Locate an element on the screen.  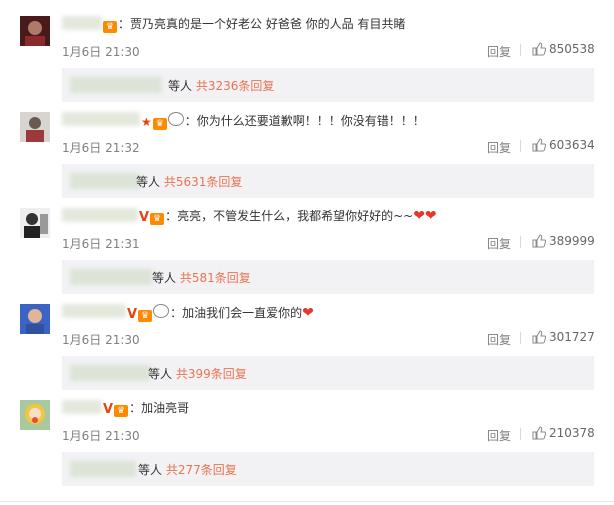
heart-emoji-icon: ❤❤ is located at coordinates (425, 216).